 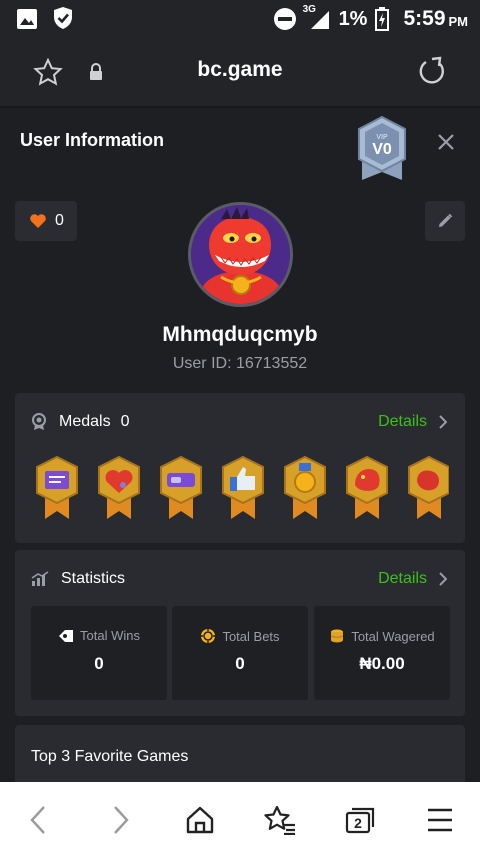 What do you see at coordinates (181, 488) in the screenshot?
I see `ticket-medal-icon` at bounding box center [181, 488].